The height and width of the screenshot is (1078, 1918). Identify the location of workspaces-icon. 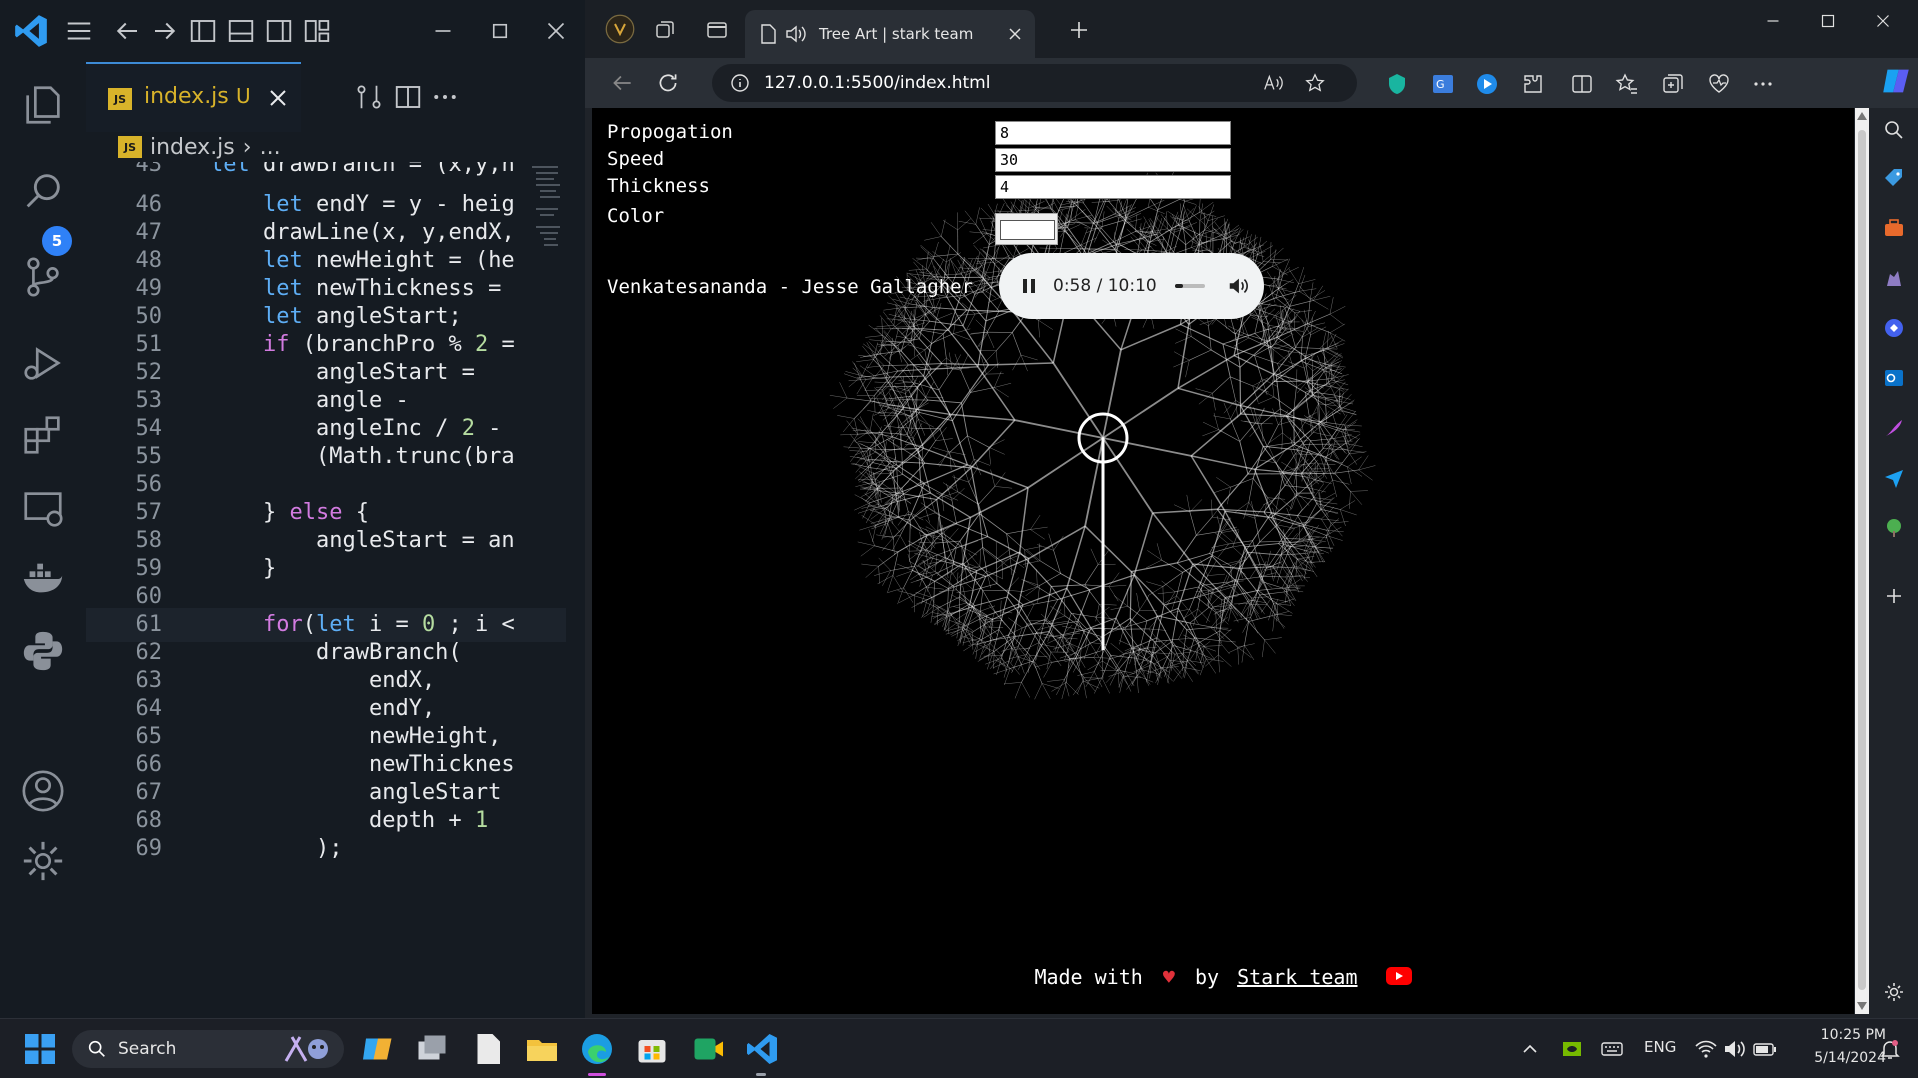
(665, 30).